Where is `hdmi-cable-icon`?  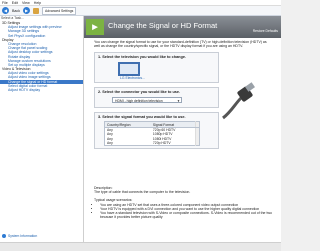
hdmi-cable-icon is located at coordinates (238, 101).